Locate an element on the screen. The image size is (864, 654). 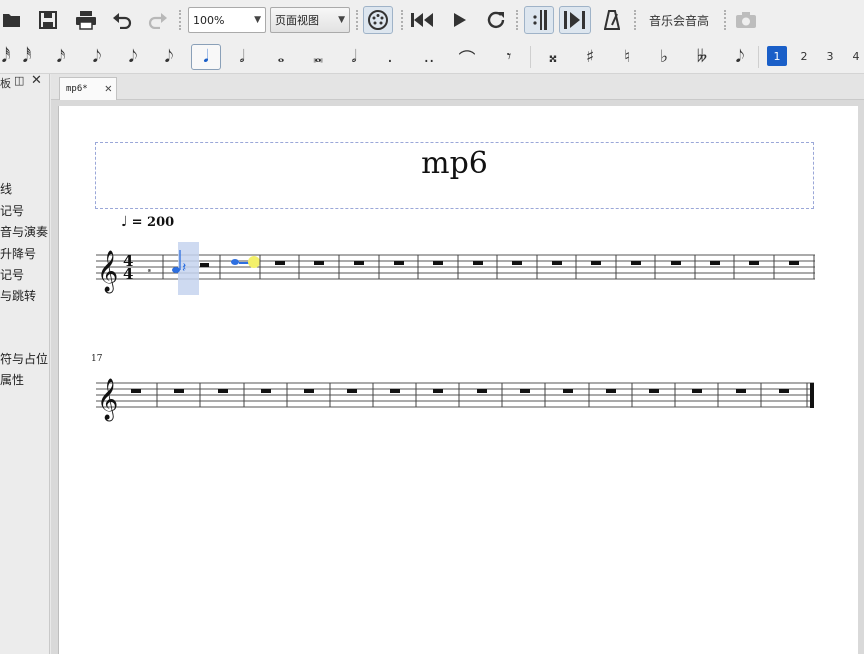
score-tab: mp6* ✕ is located at coordinates (88, 88).